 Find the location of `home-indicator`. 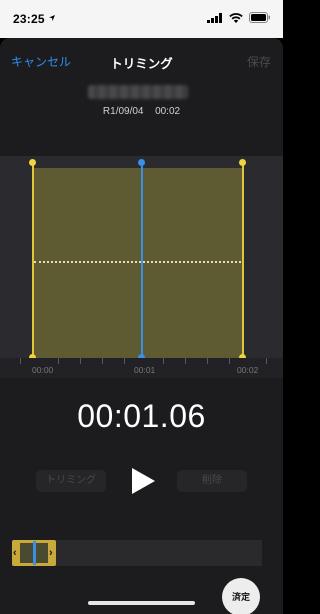

home-indicator is located at coordinates (141, 603).